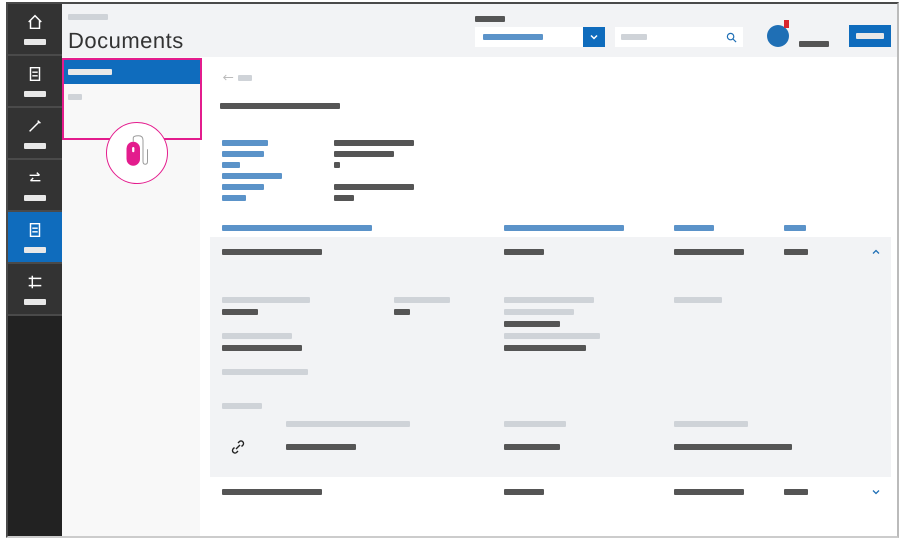  I want to click on dropdown, so click(540, 37).